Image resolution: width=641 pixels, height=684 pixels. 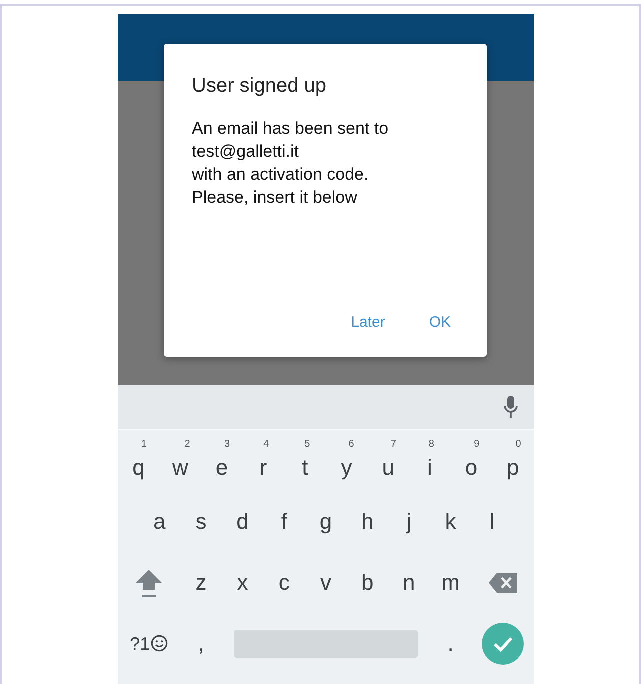 I want to click on keyboard-key: 3 e, so click(x=222, y=460).